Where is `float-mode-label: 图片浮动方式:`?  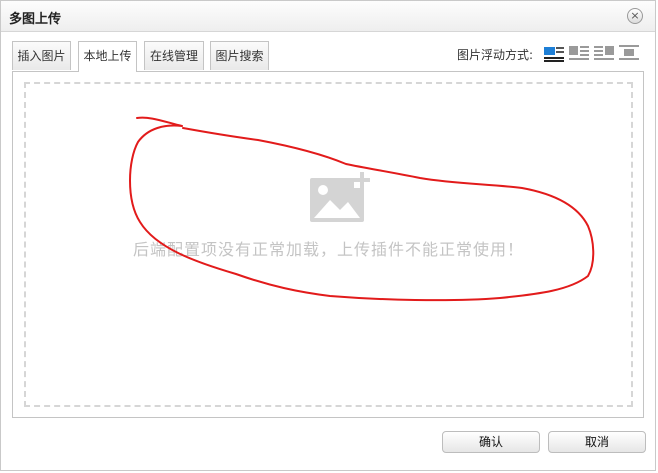
float-mode-label: 图片浮动方式: is located at coordinates (495, 55).